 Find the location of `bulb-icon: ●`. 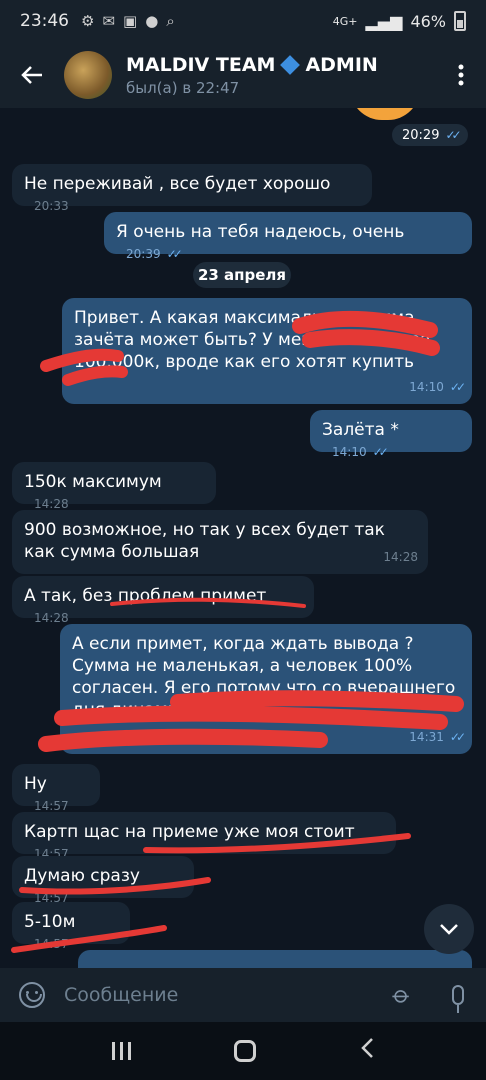

bulb-icon: ● is located at coordinates (152, 21).